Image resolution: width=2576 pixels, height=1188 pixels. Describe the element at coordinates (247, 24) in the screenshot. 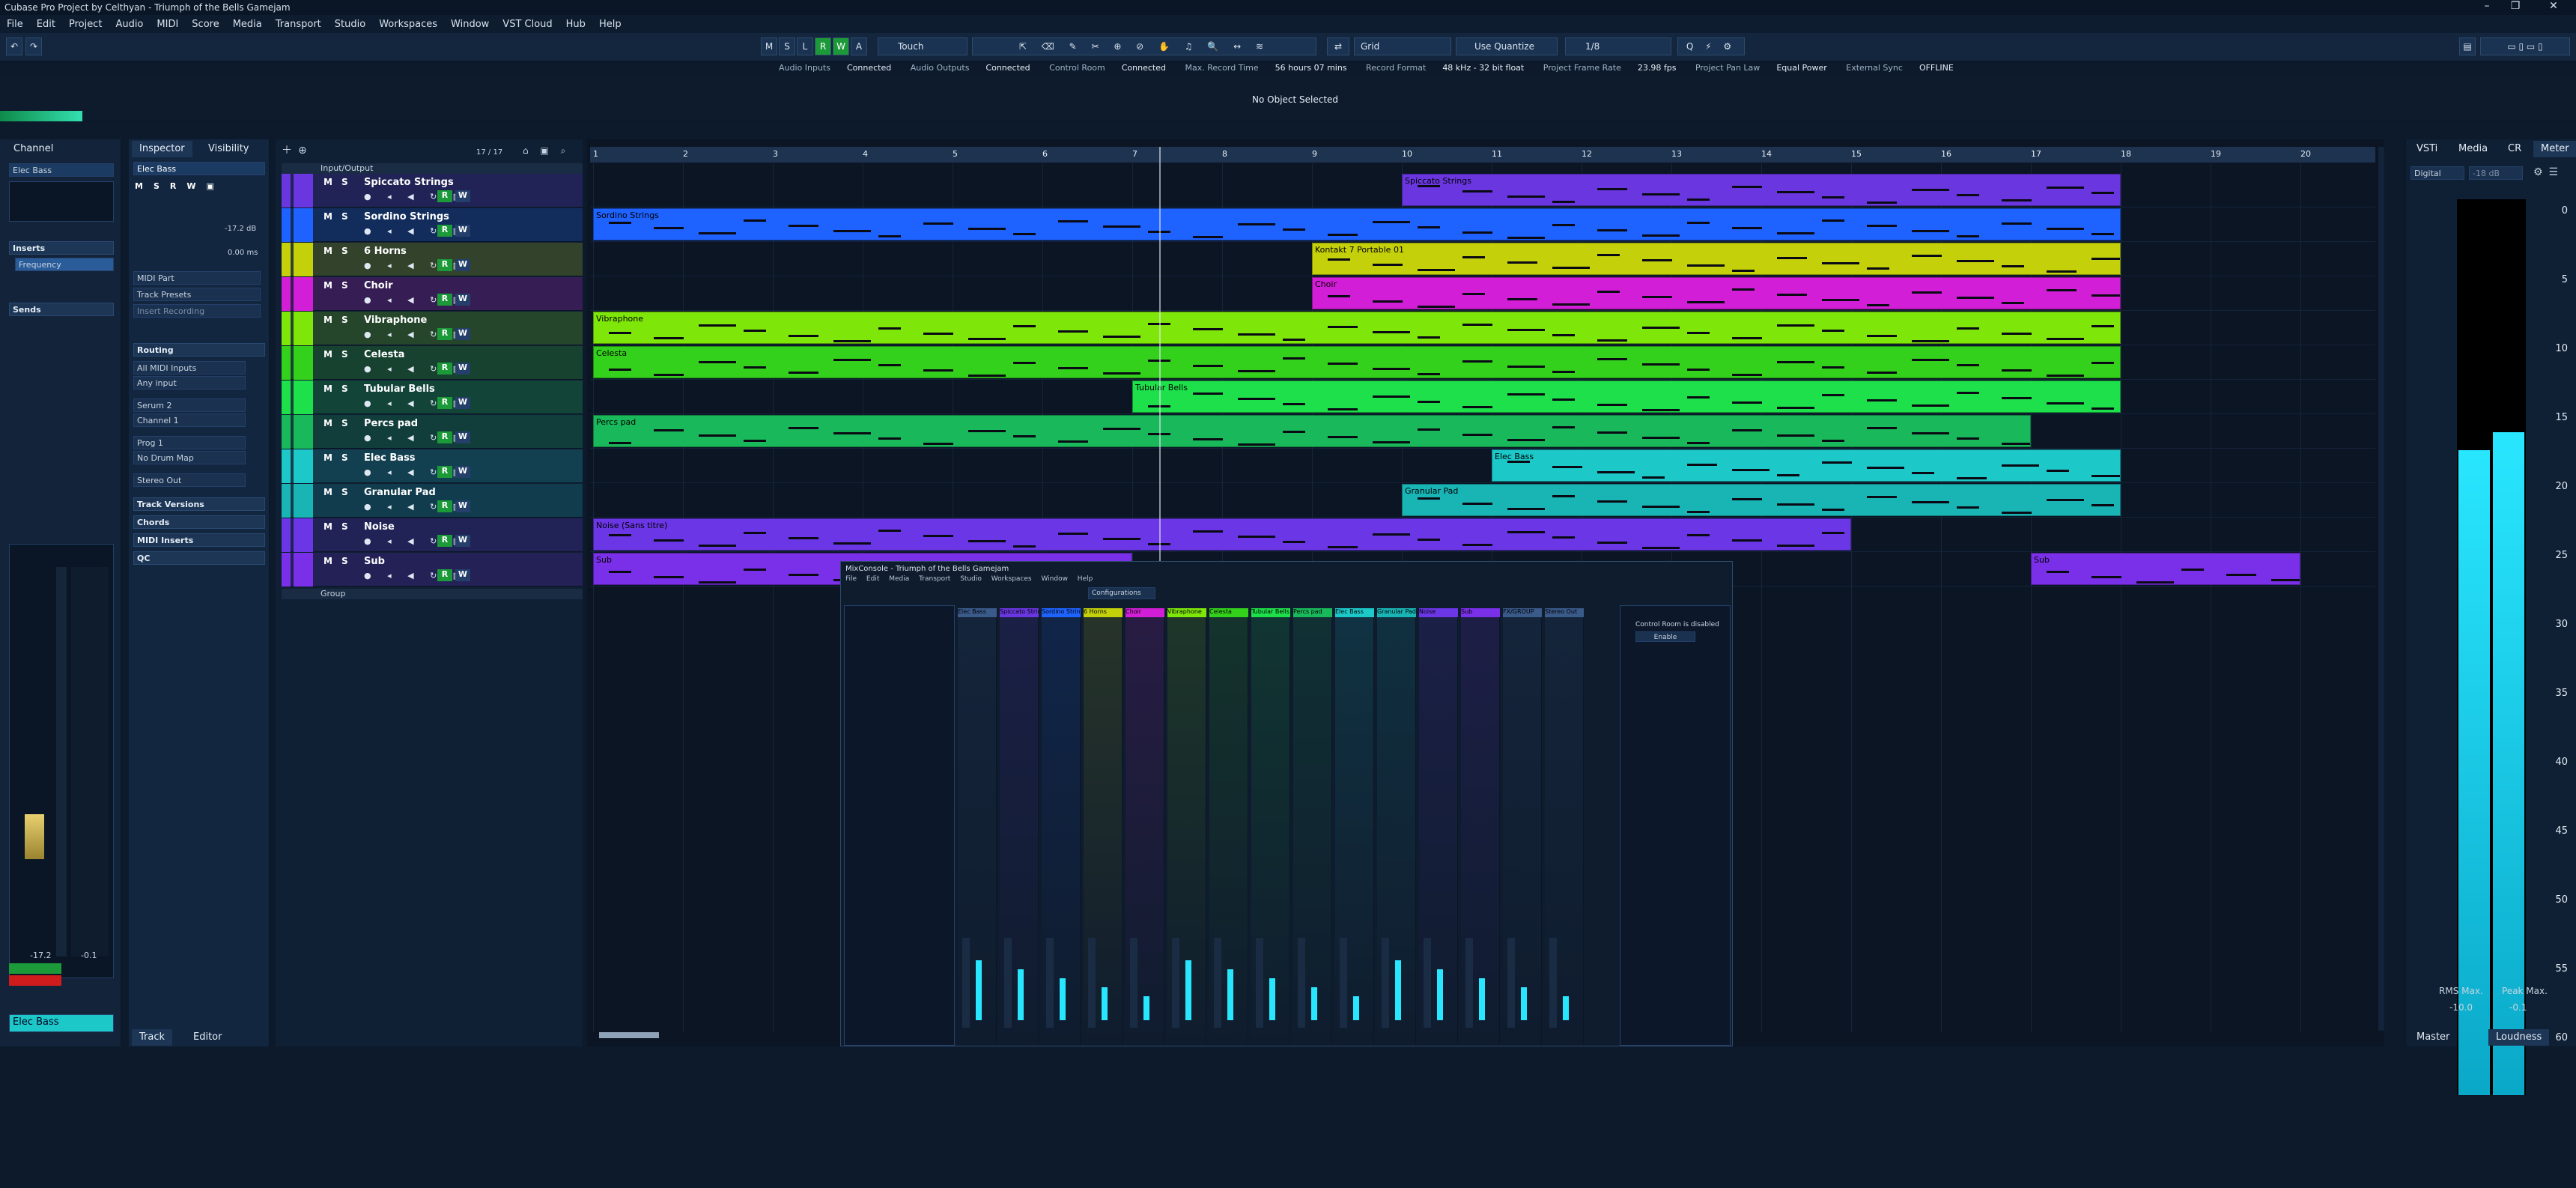

I see `menu-item-media: Media` at that location.